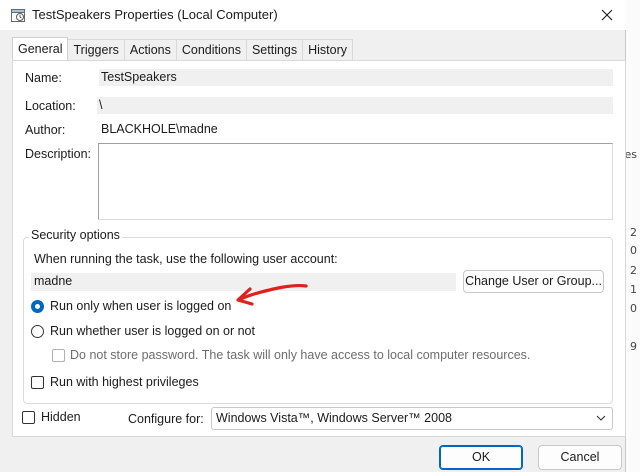 The height and width of the screenshot is (472, 640). What do you see at coordinates (28, 417) in the screenshot?
I see `hidden-checkbox` at bounding box center [28, 417].